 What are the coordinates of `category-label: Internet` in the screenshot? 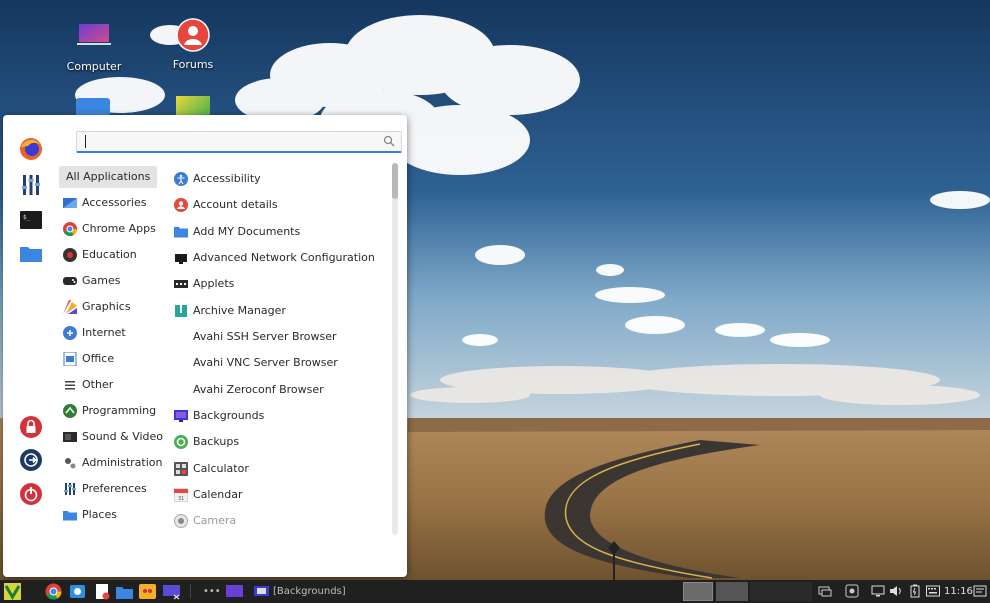 It's located at (104, 332).